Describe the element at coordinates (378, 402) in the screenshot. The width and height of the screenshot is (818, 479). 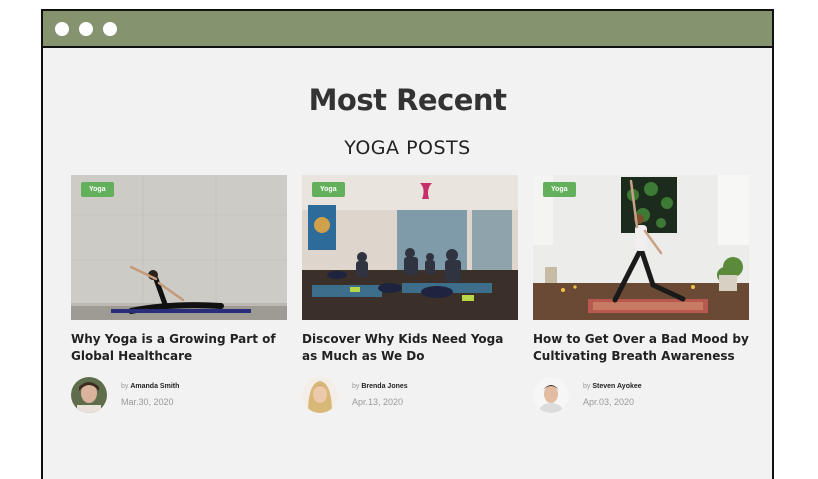
I see `post-date: Apr.13, 2020` at that location.